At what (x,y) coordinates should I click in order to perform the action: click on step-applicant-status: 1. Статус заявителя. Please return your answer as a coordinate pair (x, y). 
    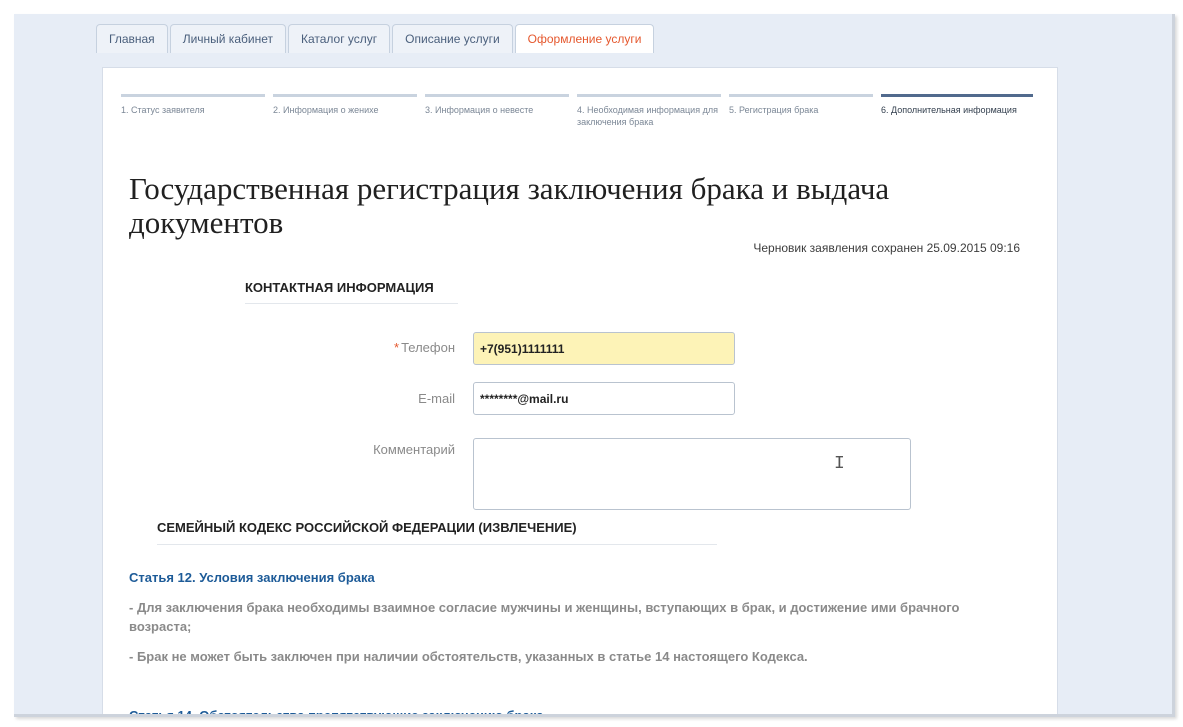
    Looking at the image, I should click on (193, 114).